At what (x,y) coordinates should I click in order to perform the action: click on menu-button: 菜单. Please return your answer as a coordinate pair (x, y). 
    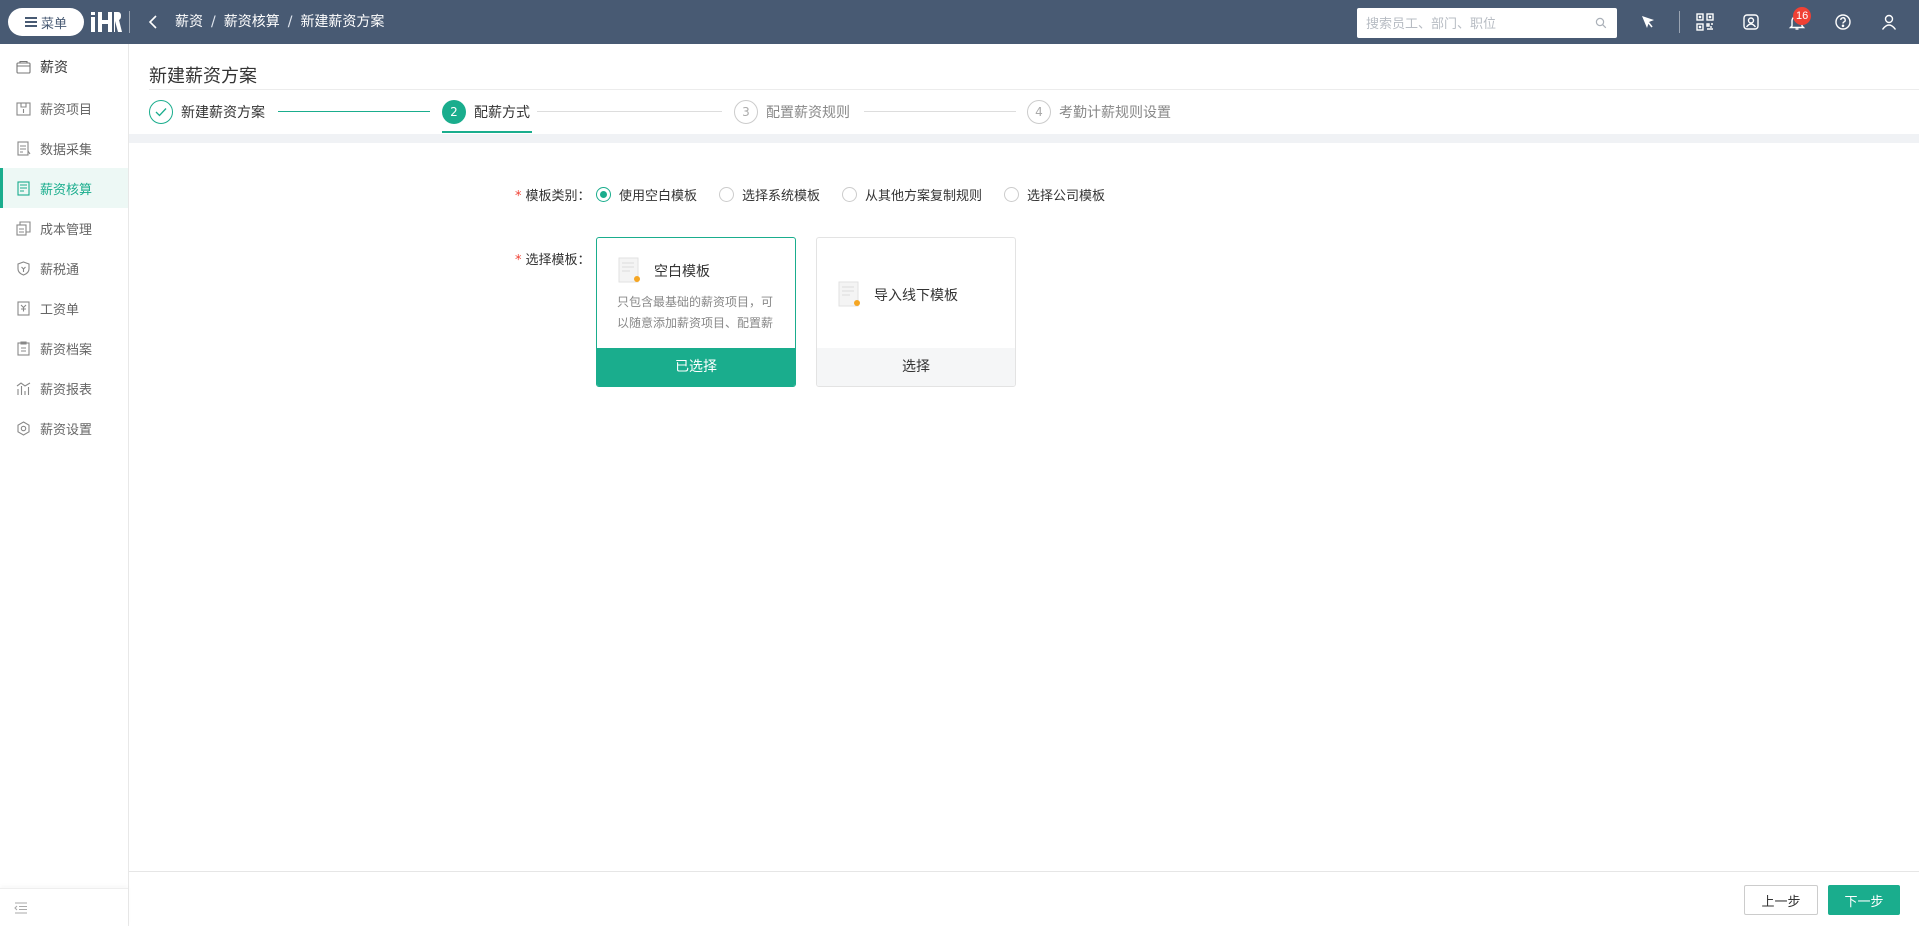
    Looking at the image, I should click on (46, 22).